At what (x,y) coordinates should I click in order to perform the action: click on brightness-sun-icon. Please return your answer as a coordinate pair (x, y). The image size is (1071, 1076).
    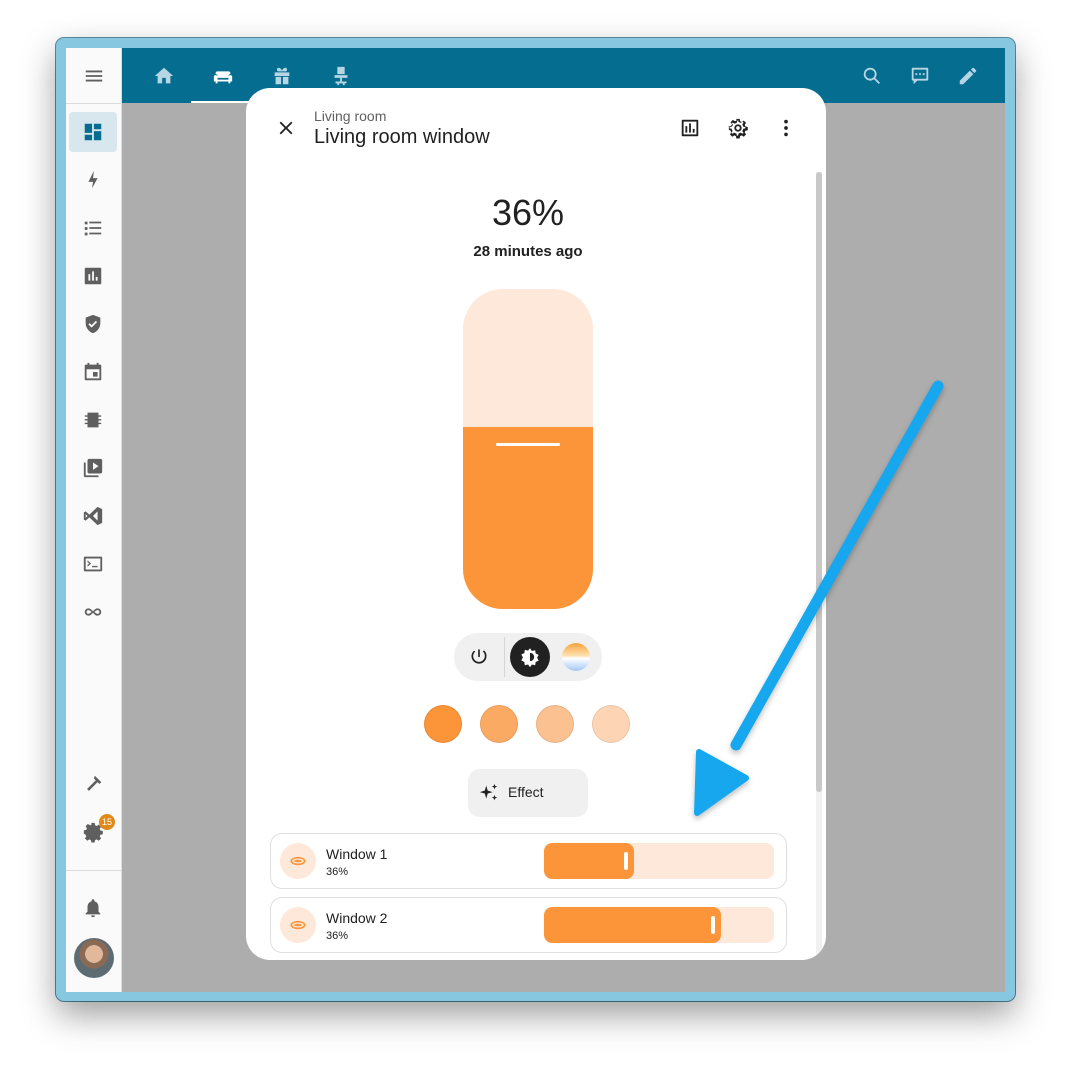
    Looking at the image, I should click on (530, 657).